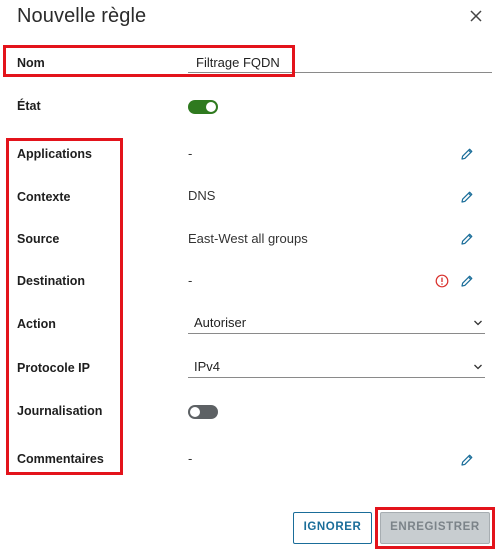 The height and width of the screenshot is (549, 497). What do you see at coordinates (55, 154) in the screenshot?
I see `applications-label: Applications` at bounding box center [55, 154].